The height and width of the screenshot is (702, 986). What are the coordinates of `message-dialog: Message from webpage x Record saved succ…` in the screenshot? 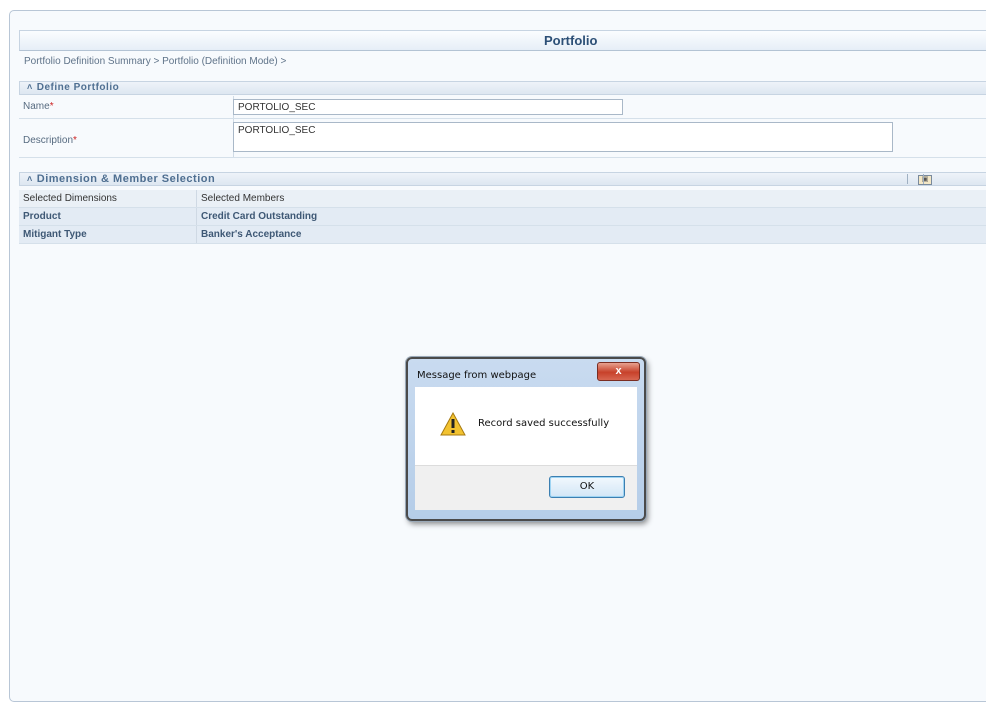 It's located at (526, 439).